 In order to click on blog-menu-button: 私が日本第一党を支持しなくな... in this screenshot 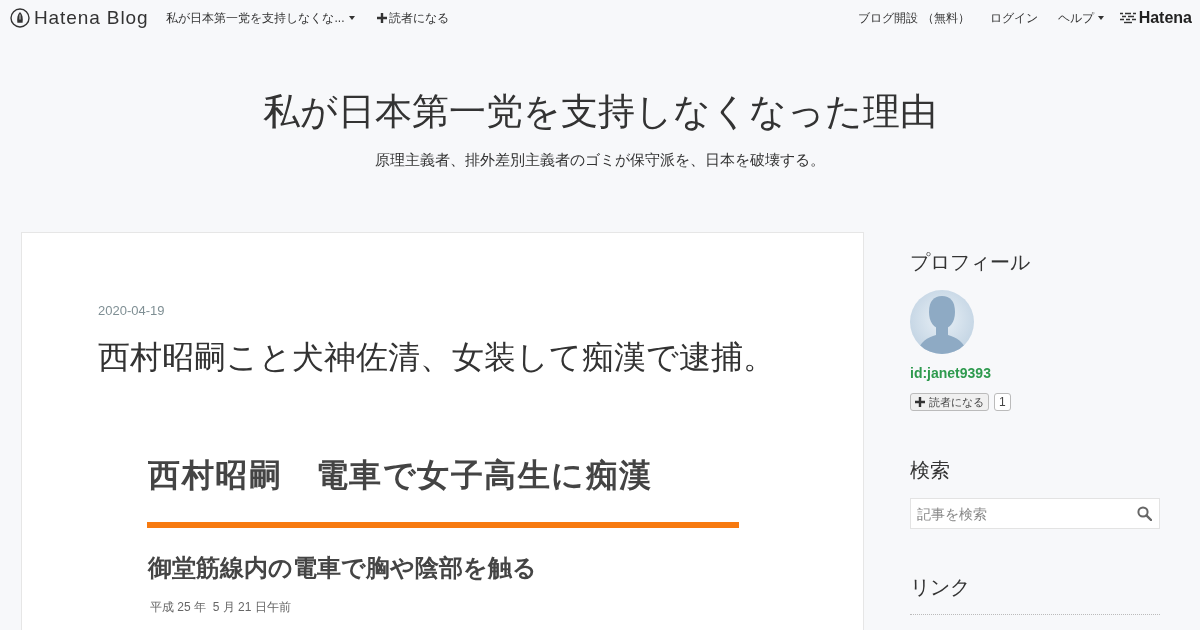, I will do `click(260, 18)`.